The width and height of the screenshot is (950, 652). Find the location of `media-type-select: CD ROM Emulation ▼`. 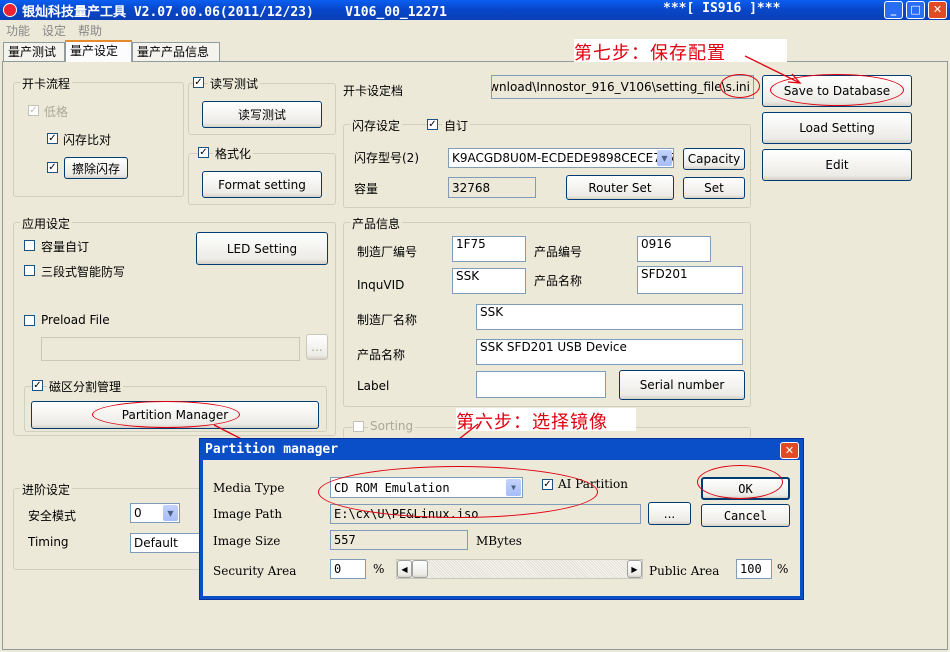

media-type-select: CD ROM Emulation ▼ is located at coordinates (426, 487).